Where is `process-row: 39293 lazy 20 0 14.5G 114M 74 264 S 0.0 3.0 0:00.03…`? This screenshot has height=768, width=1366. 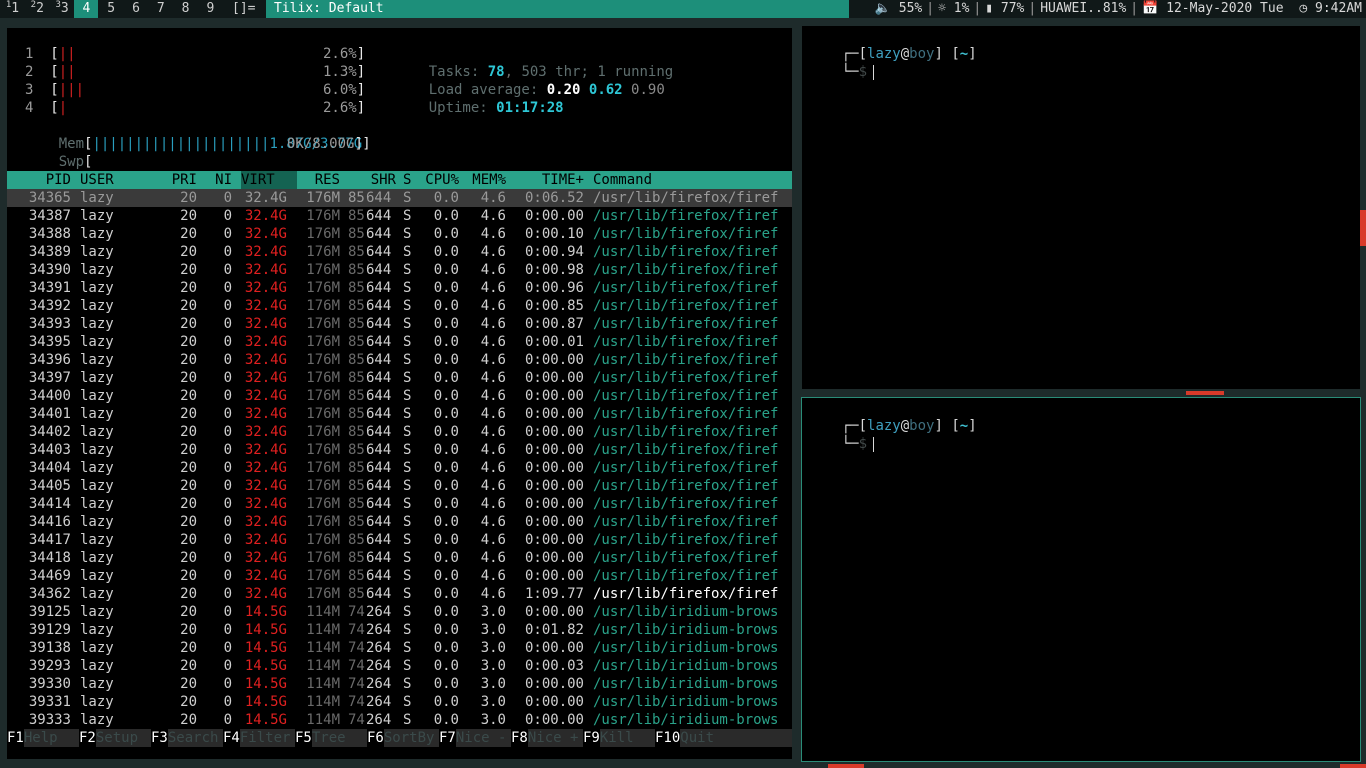 process-row: 39293 lazy 20 0 14.5G 114M 74 264 S 0.0 3.0 0:00.03… is located at coordinates (399, 666).